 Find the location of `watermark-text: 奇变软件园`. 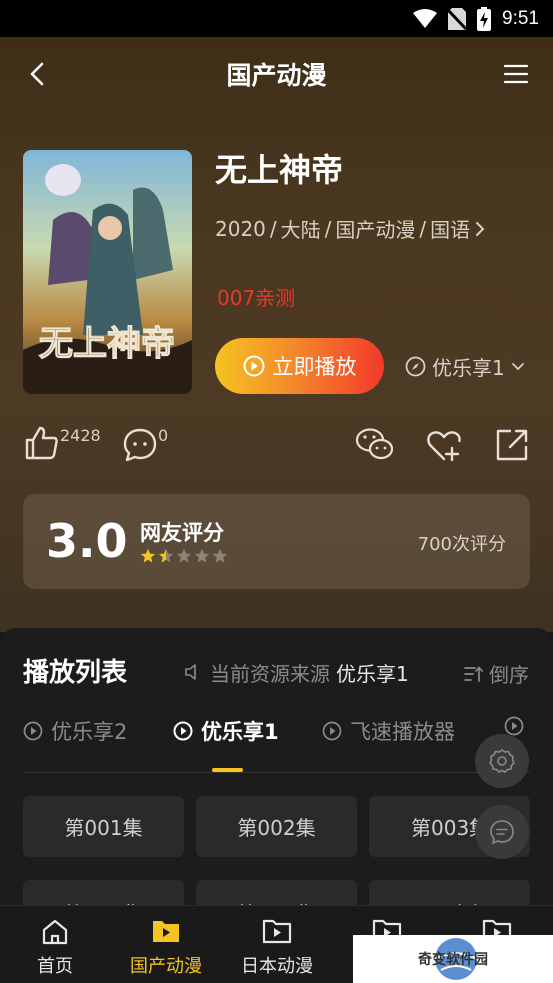

watermark-text: 奇变软件园 is located at coordinates (453, 960).